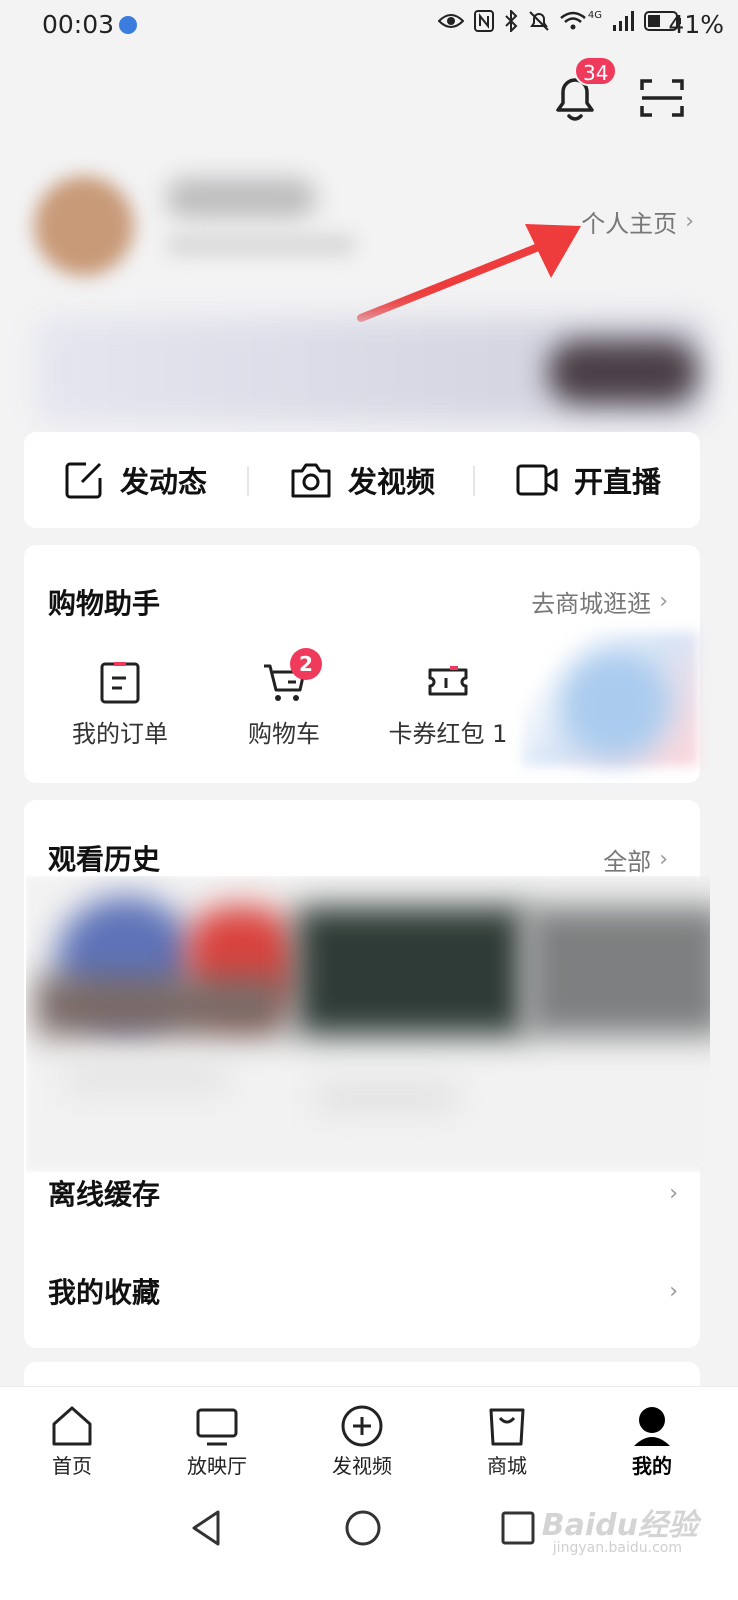 The image size is (738, 1600). Describe the element at coordinates (104, 859) in the screenshot. I see `history-title: 观看历史` at that location.